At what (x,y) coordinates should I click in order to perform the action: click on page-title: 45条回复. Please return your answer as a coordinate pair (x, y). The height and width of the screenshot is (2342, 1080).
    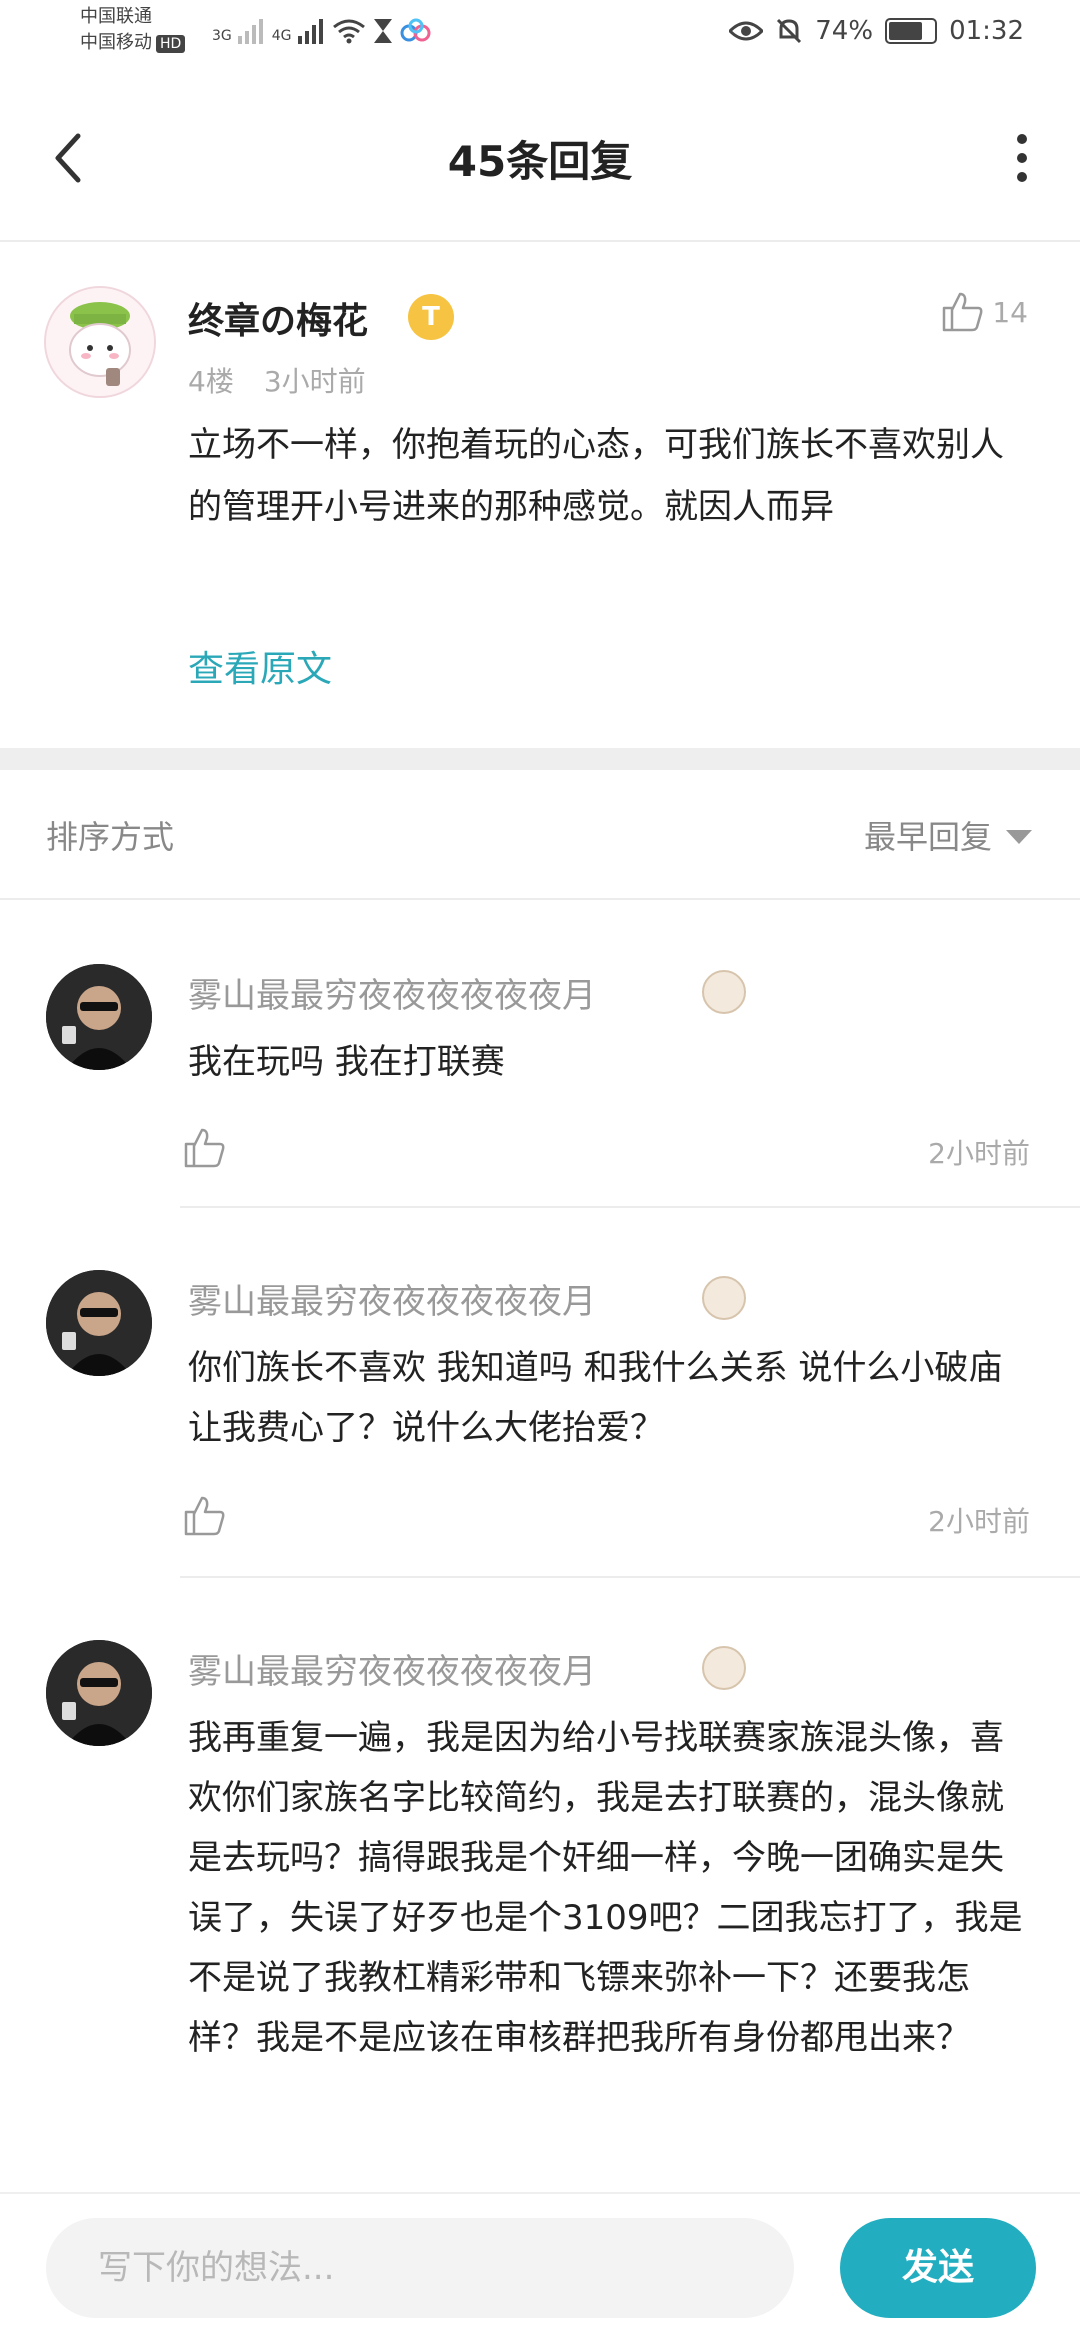
    Looking at the image, I should click on (540, 161).